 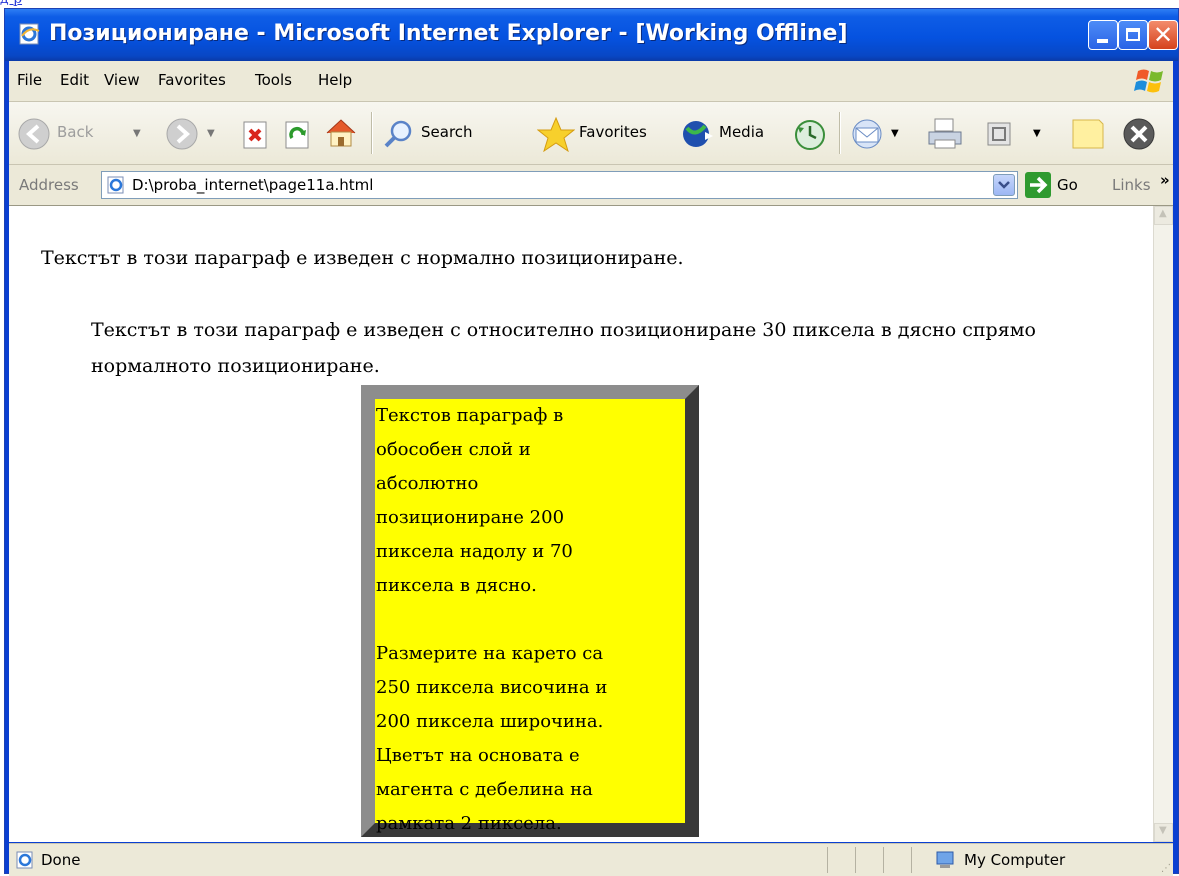 What do you see at coordinates (470, 415) in the screenshot?
I see `box-line: Текстов параграф в` at bounding box center [470, 415].